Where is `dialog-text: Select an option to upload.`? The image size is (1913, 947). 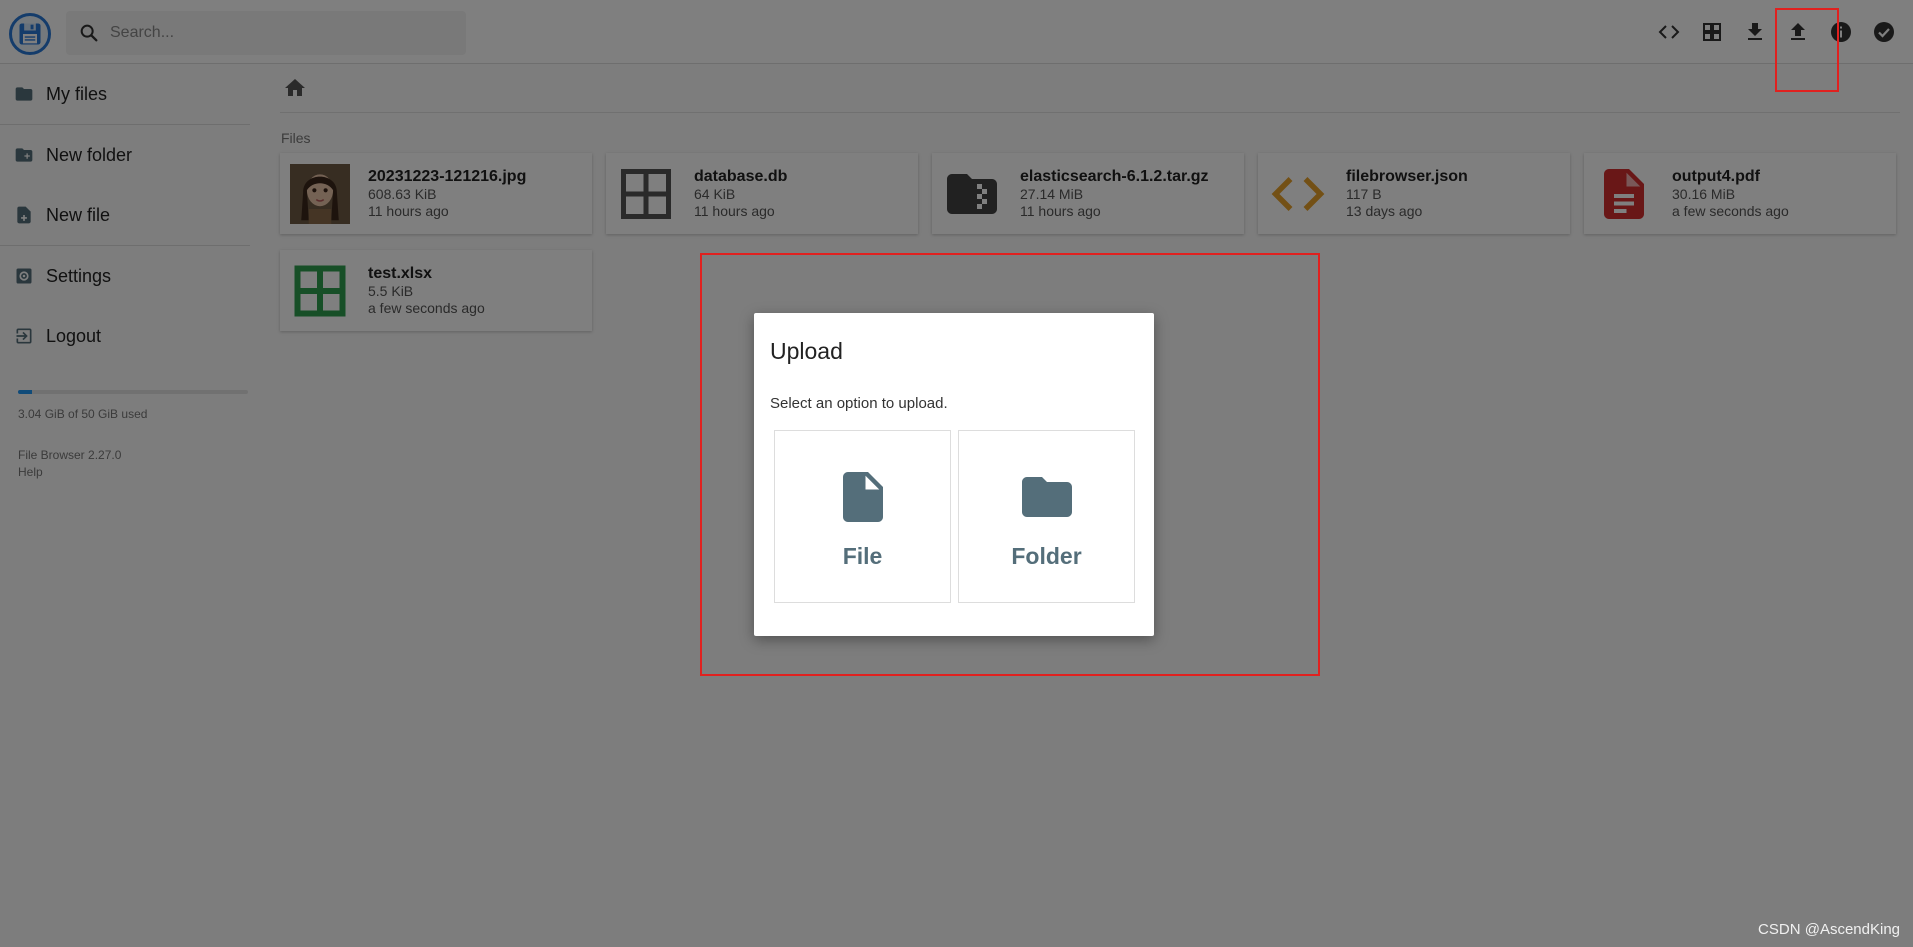
dialog-text: Select an option to upload. is located at coordinates (859, 403).